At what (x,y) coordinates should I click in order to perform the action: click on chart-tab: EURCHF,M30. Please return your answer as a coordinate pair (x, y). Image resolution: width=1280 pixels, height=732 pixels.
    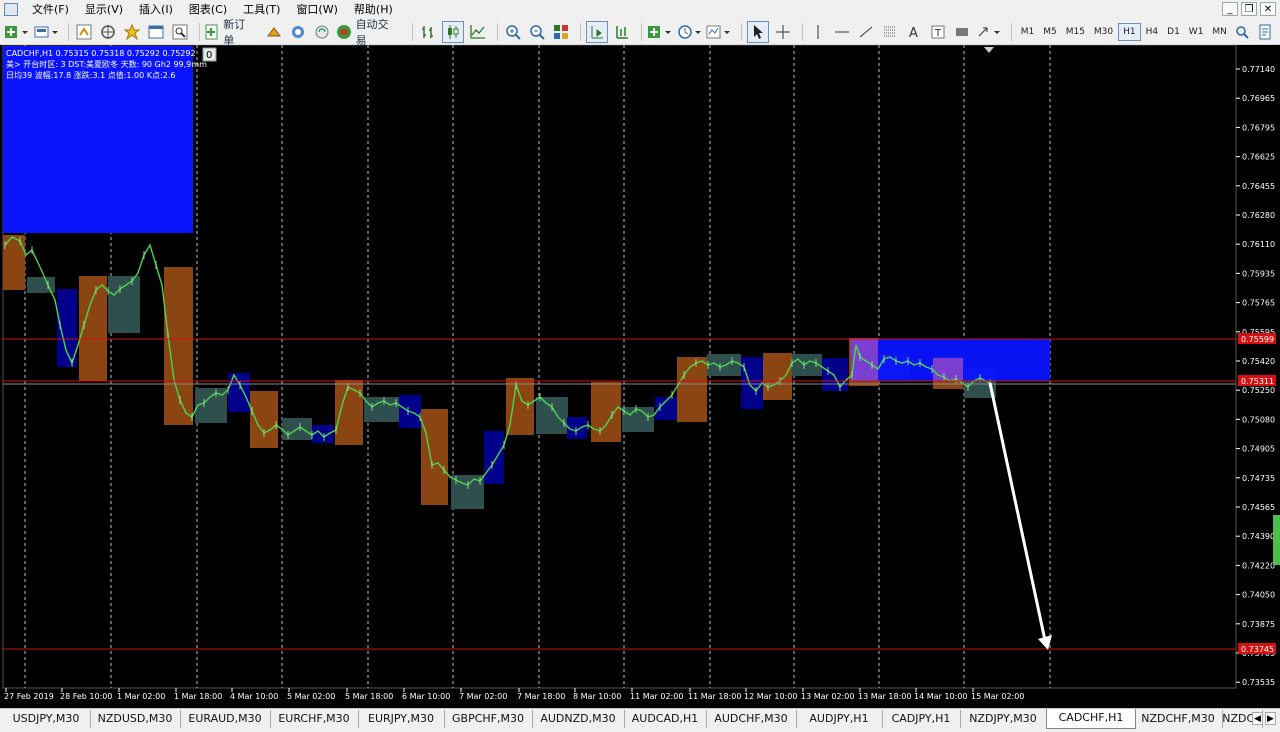
    Looking at the image, I should click on (314, 719).